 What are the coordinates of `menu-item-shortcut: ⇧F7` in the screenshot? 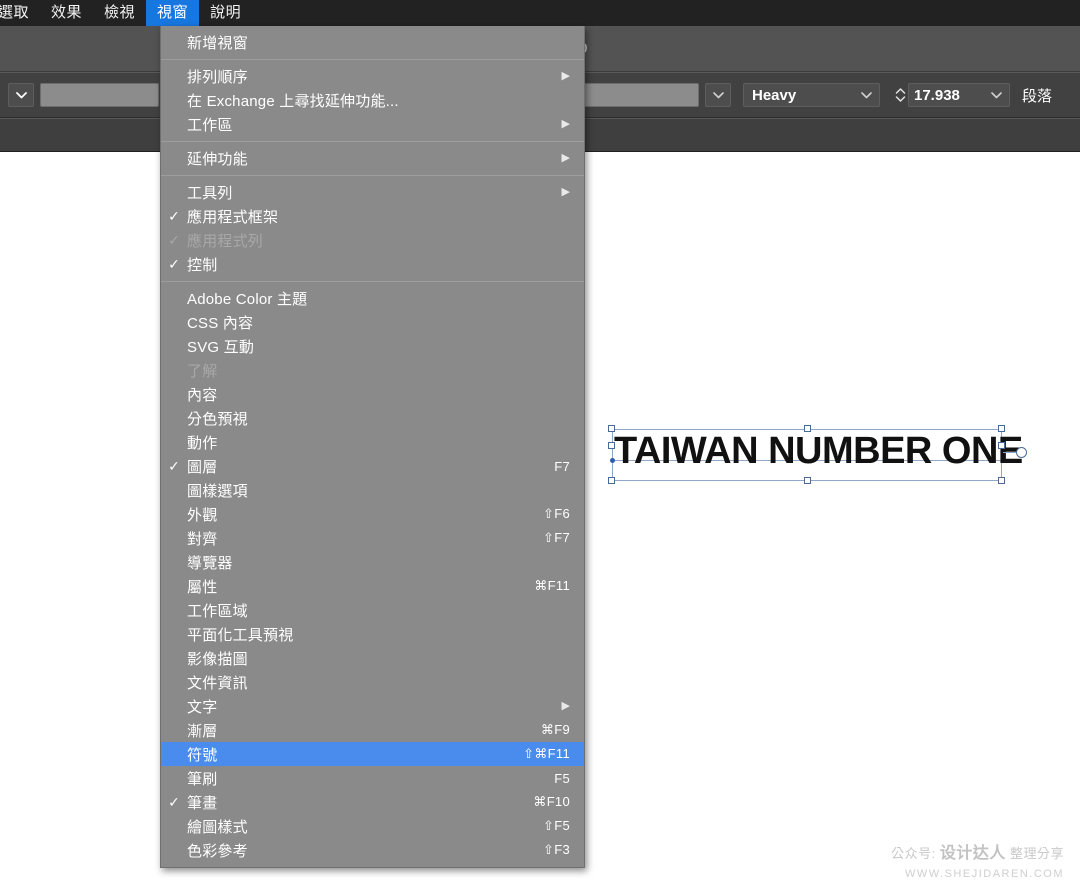 It's located at (556, 537).